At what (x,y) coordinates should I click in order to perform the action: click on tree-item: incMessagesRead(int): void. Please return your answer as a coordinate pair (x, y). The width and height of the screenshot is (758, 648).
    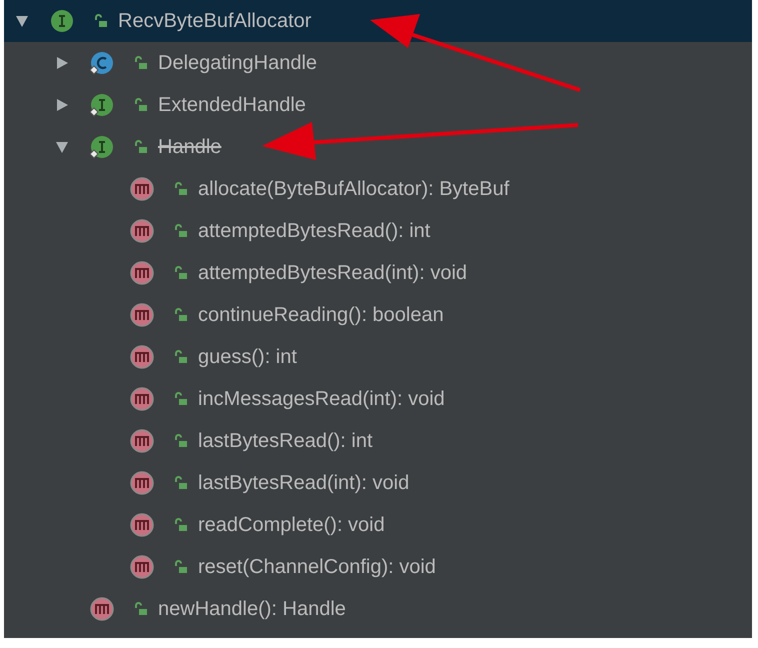
    Looking at the image, I should click on (378, 399).